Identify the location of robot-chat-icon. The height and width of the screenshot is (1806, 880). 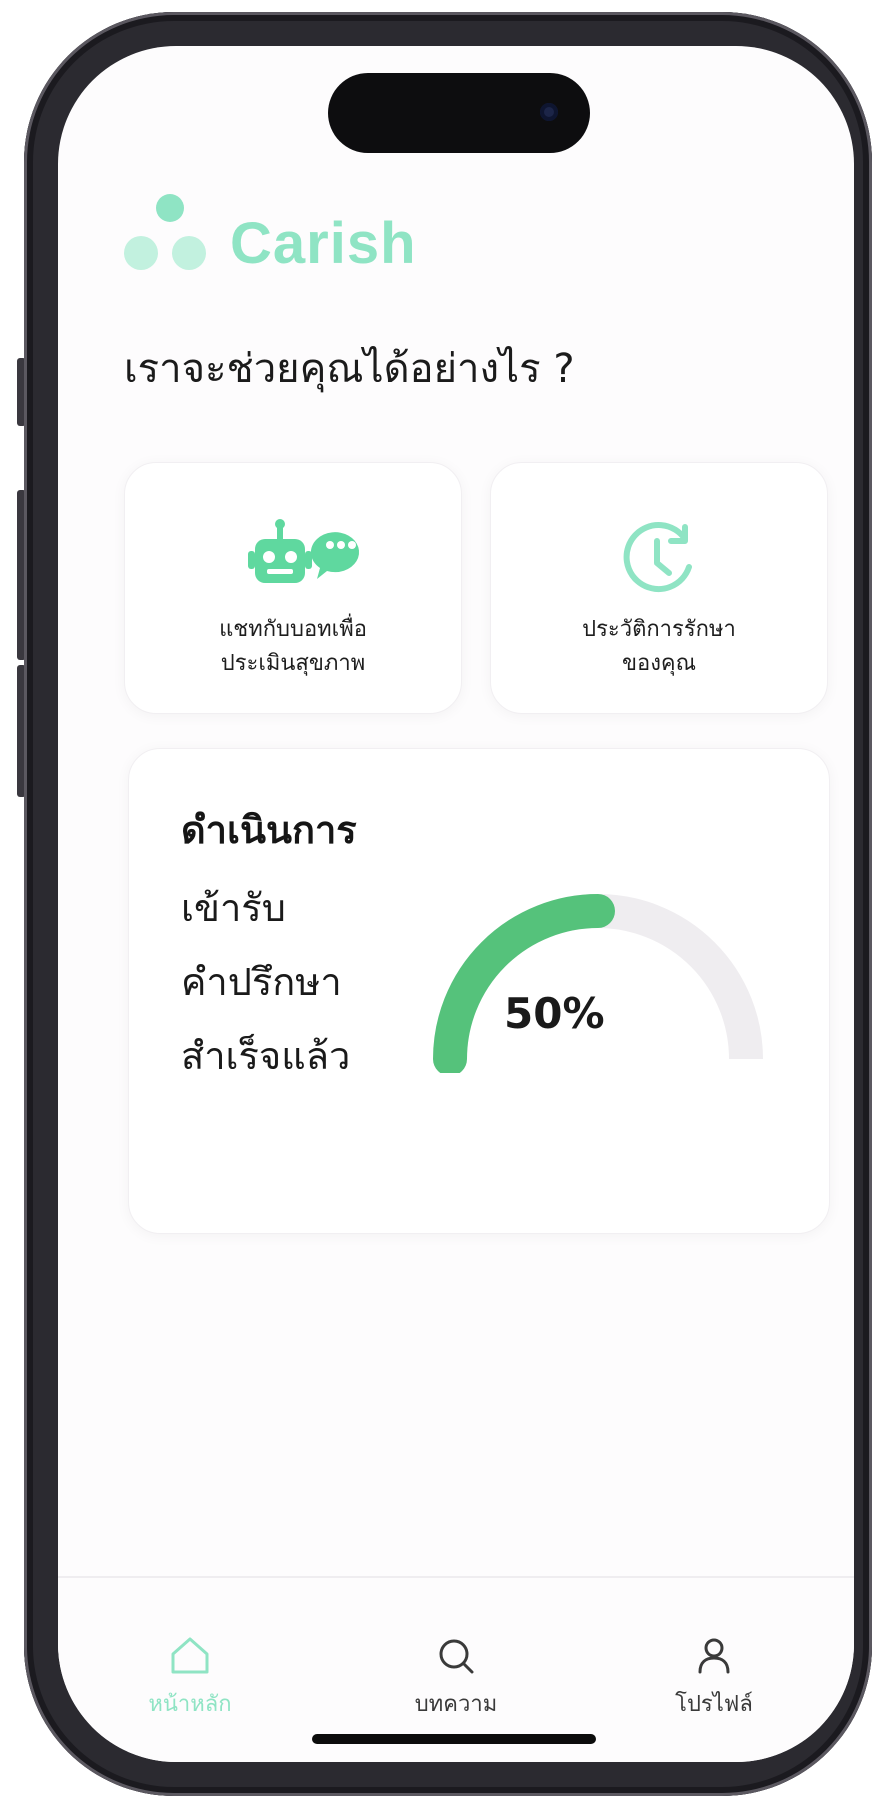
(304, 551).